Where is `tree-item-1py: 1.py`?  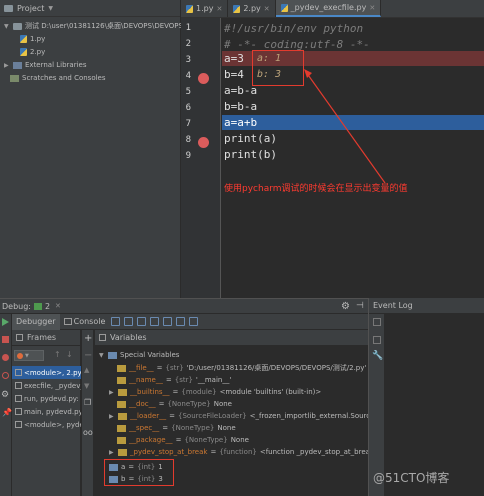
tree-item-1py: 1.py is located at coordinates (32, 39).